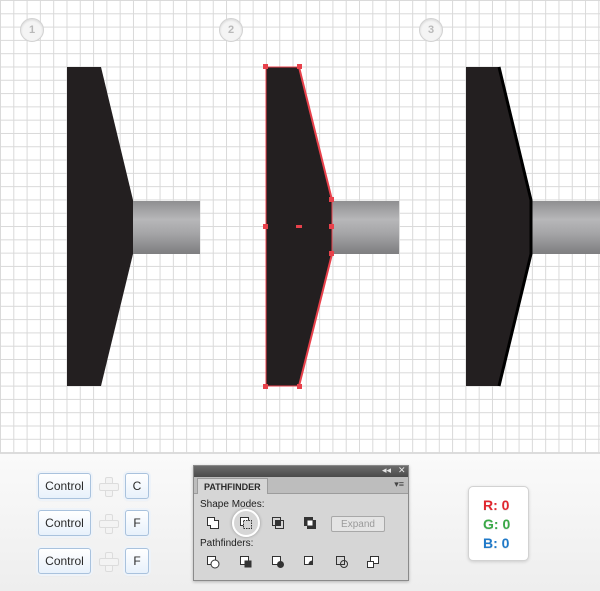 This screenshot has height=591, width=600. I want to click on step1-dark-shape, so click(100, 226).